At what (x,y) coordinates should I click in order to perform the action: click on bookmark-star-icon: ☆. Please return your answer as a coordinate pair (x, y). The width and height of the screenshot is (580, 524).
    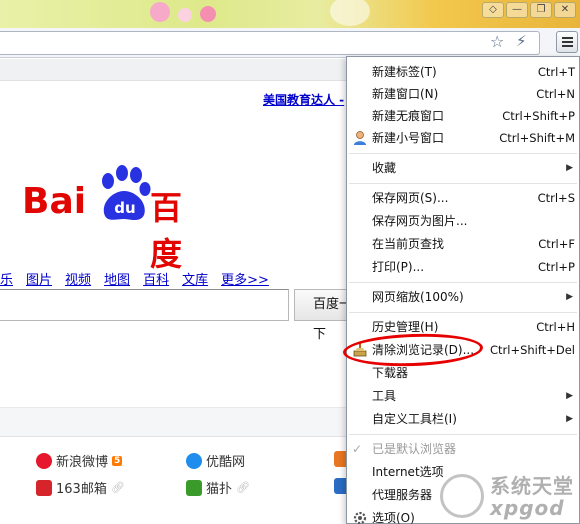
    Looking at the image, I should click on (497, 41).